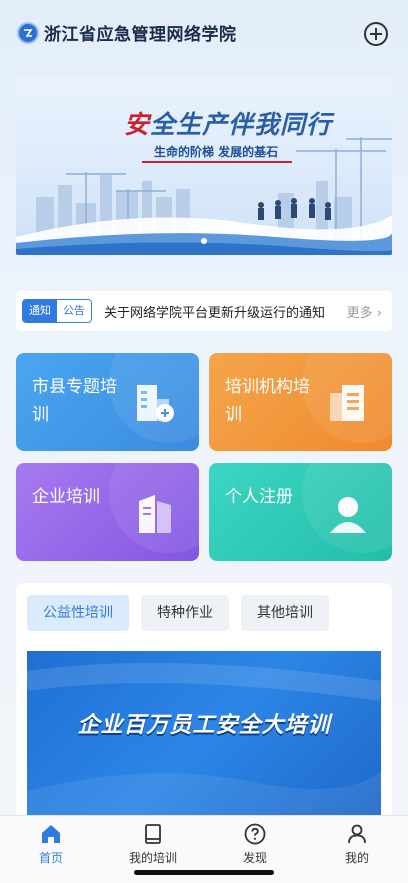 Image resolution: width=408 pixels, height=883 pixels. What do you see at coordinates (185, 613) in the screenshot?
I see `tab-special-operation: 特种作业` at bounding box center [185, 613].